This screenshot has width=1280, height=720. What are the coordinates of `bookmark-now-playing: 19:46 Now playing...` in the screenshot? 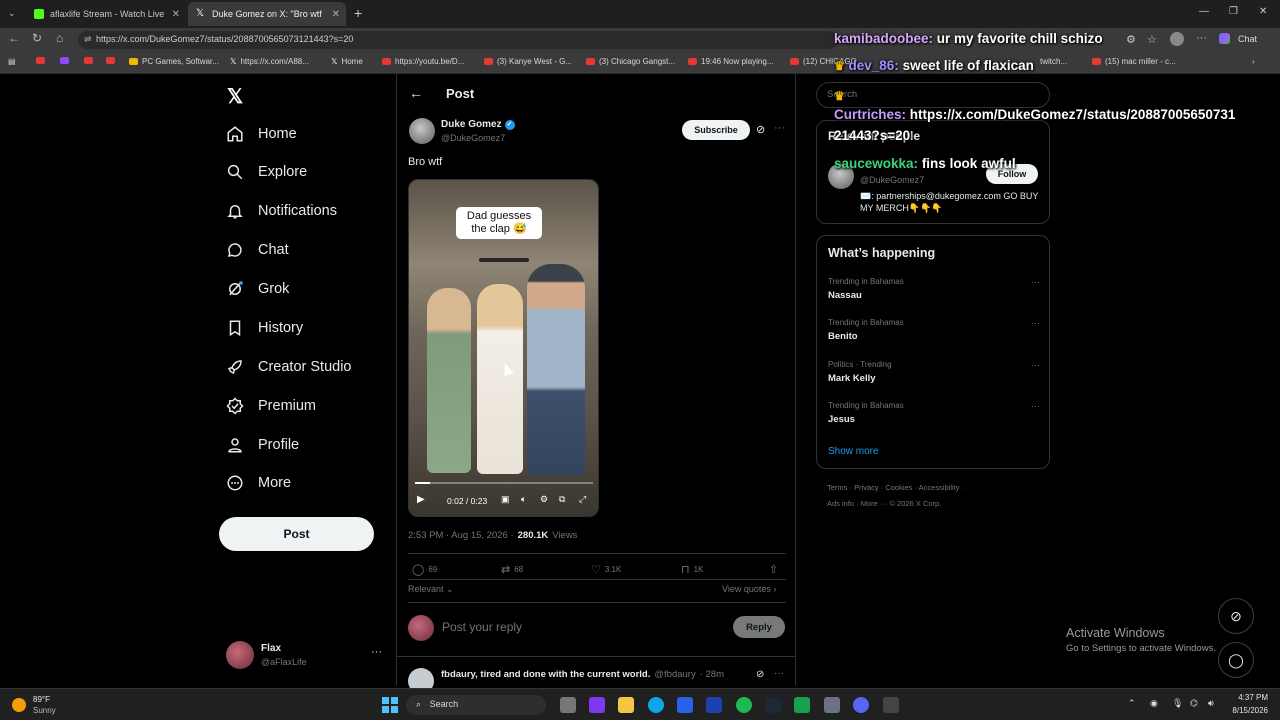 It's located at (731, 61).